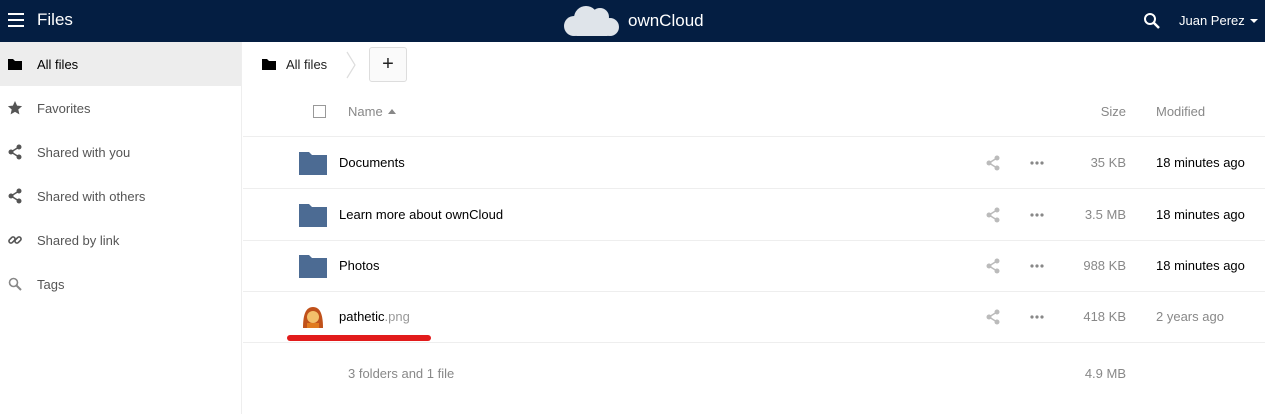 This screenshot has width=1265, height=414. I want to click on cloud-logo-icon, so click(591, 21).